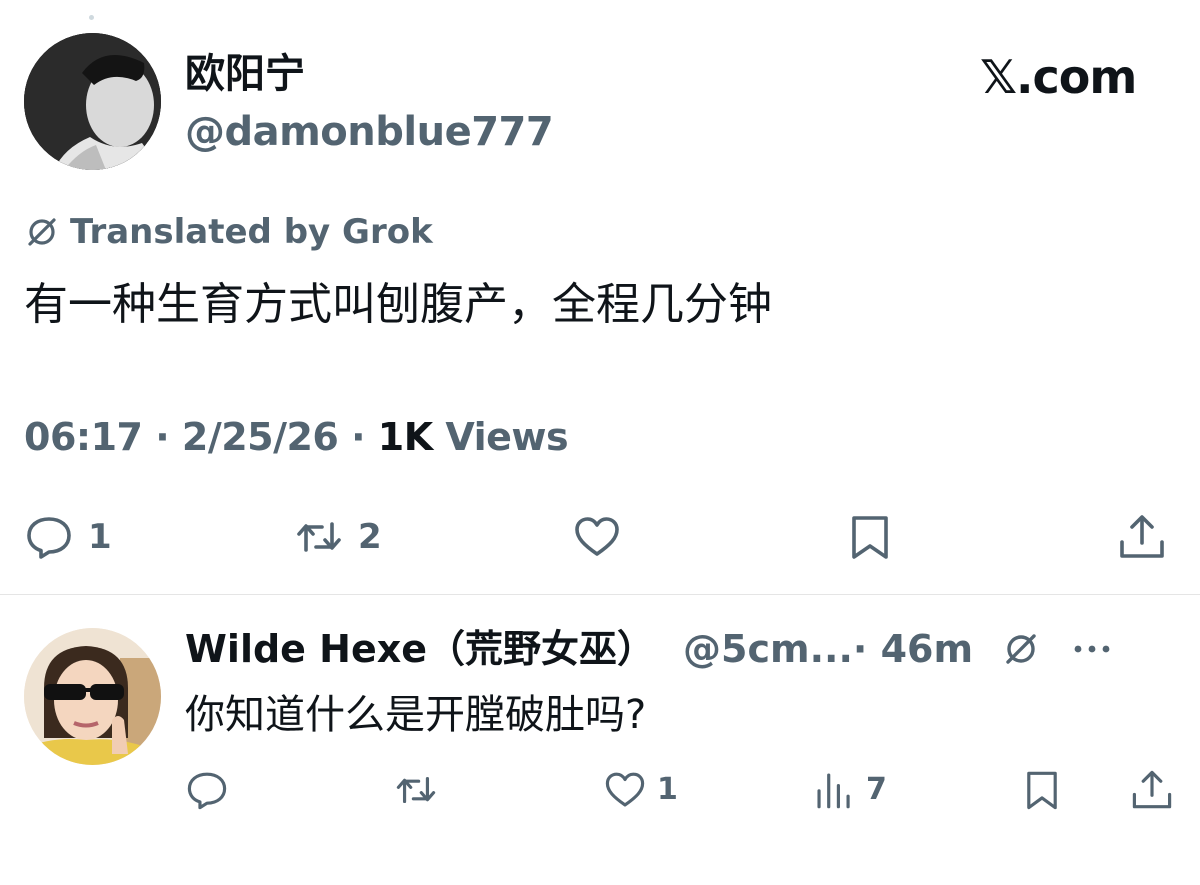 This screenshot has height=885, width=1200. I want to click on reply-reply-button, so click(207, 790).